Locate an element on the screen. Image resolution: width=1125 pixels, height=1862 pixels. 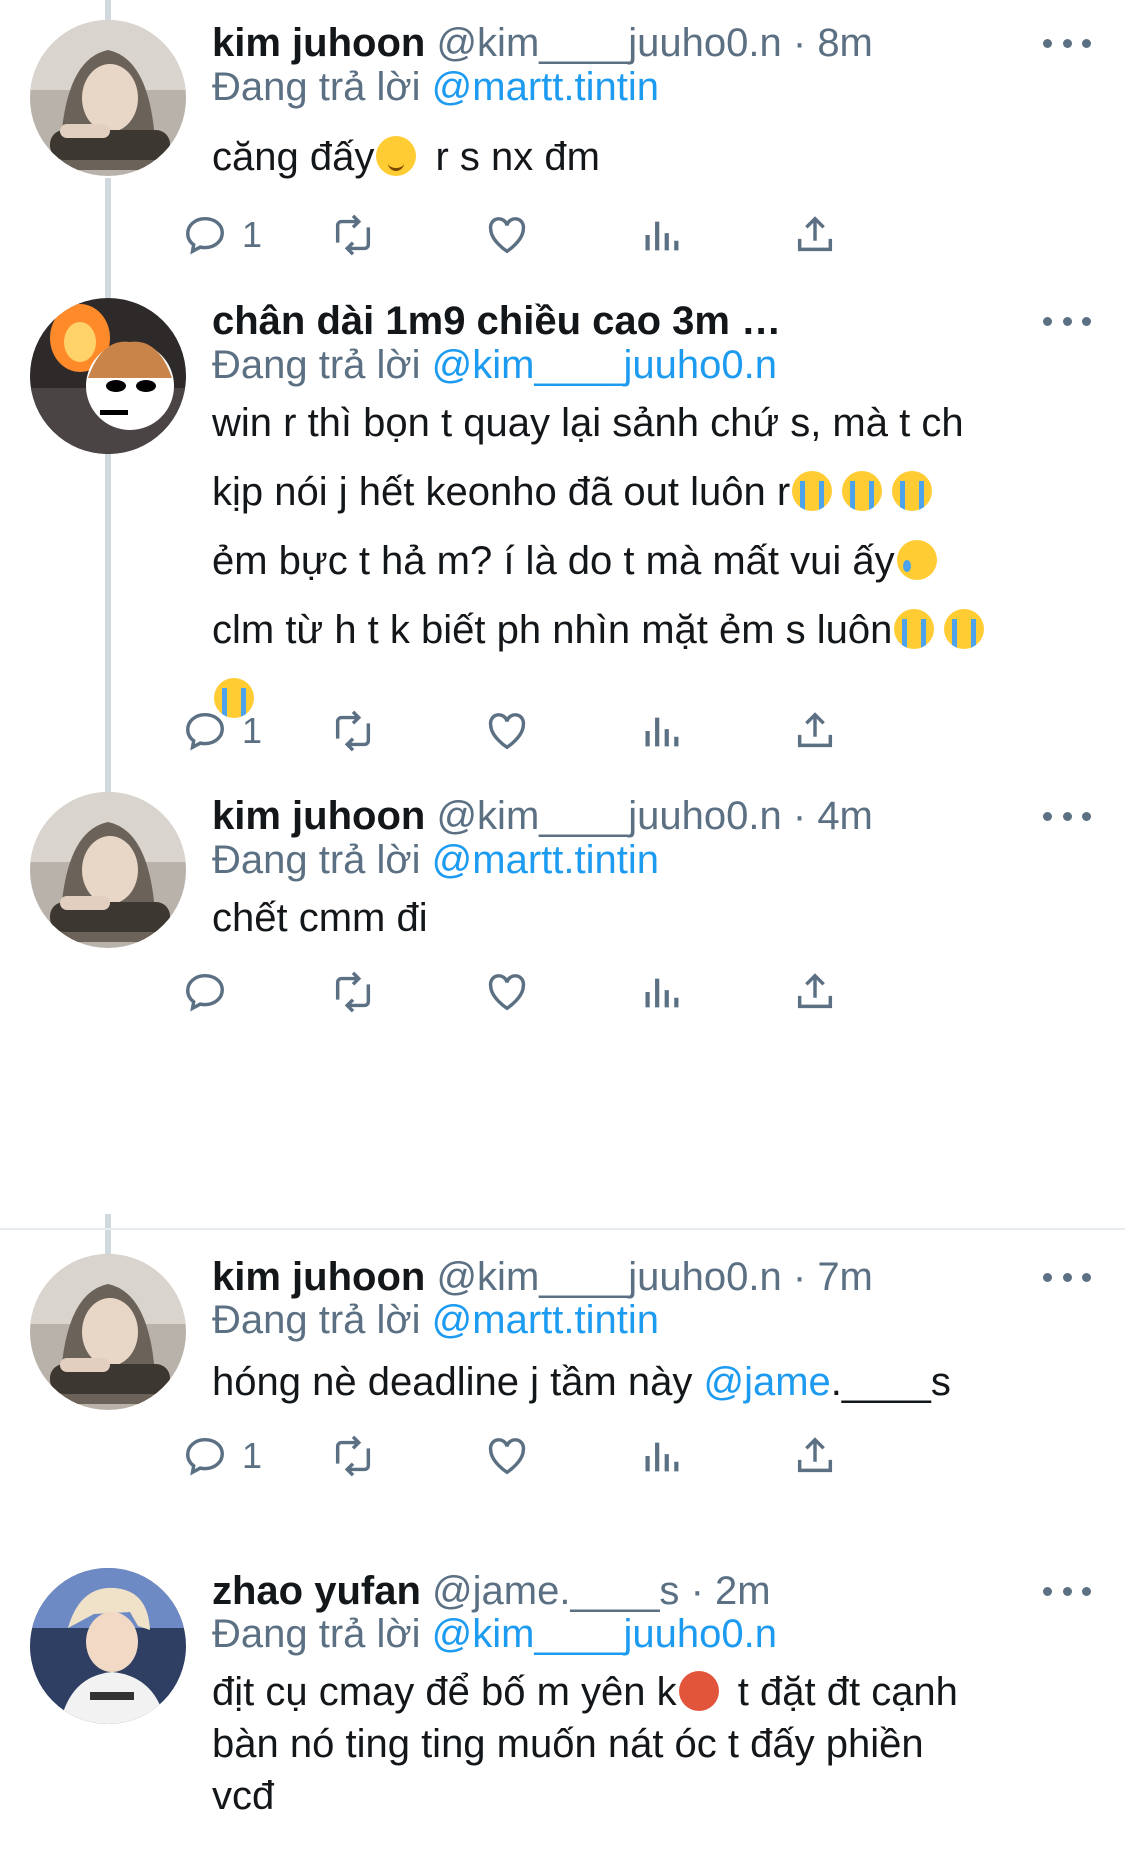
tweet-text-part: chết cmm đi is located at coordinates (320, 918).